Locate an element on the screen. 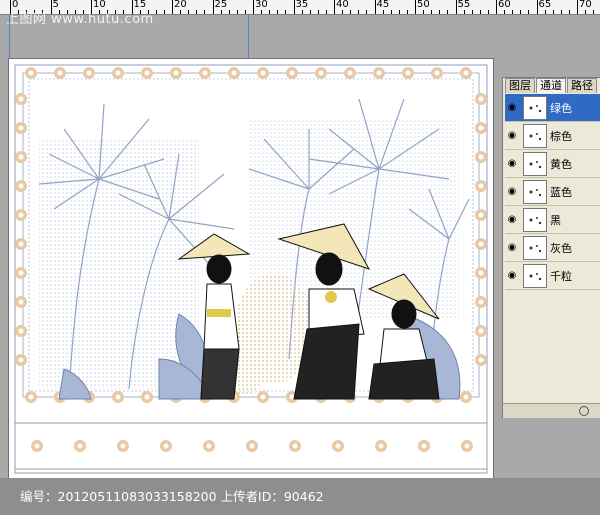  channel-label: 蓝色 is located at coordinates (561, 192).